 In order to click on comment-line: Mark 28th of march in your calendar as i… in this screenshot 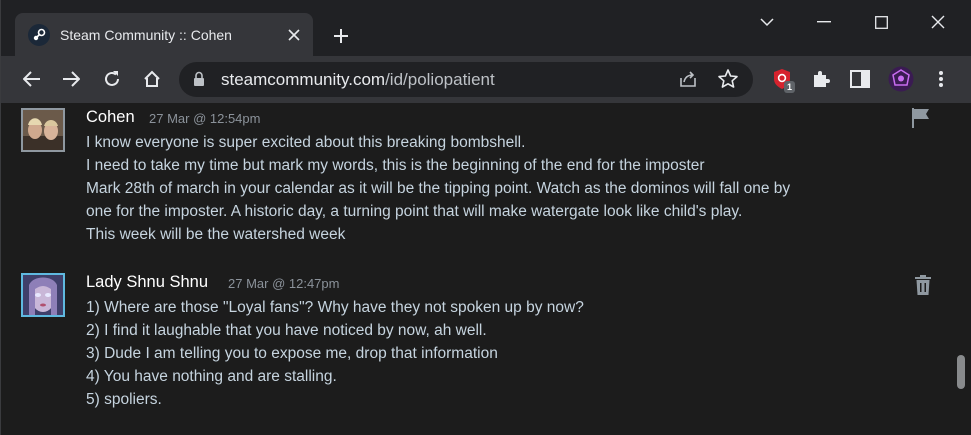, I will do `click(438, 188)`.